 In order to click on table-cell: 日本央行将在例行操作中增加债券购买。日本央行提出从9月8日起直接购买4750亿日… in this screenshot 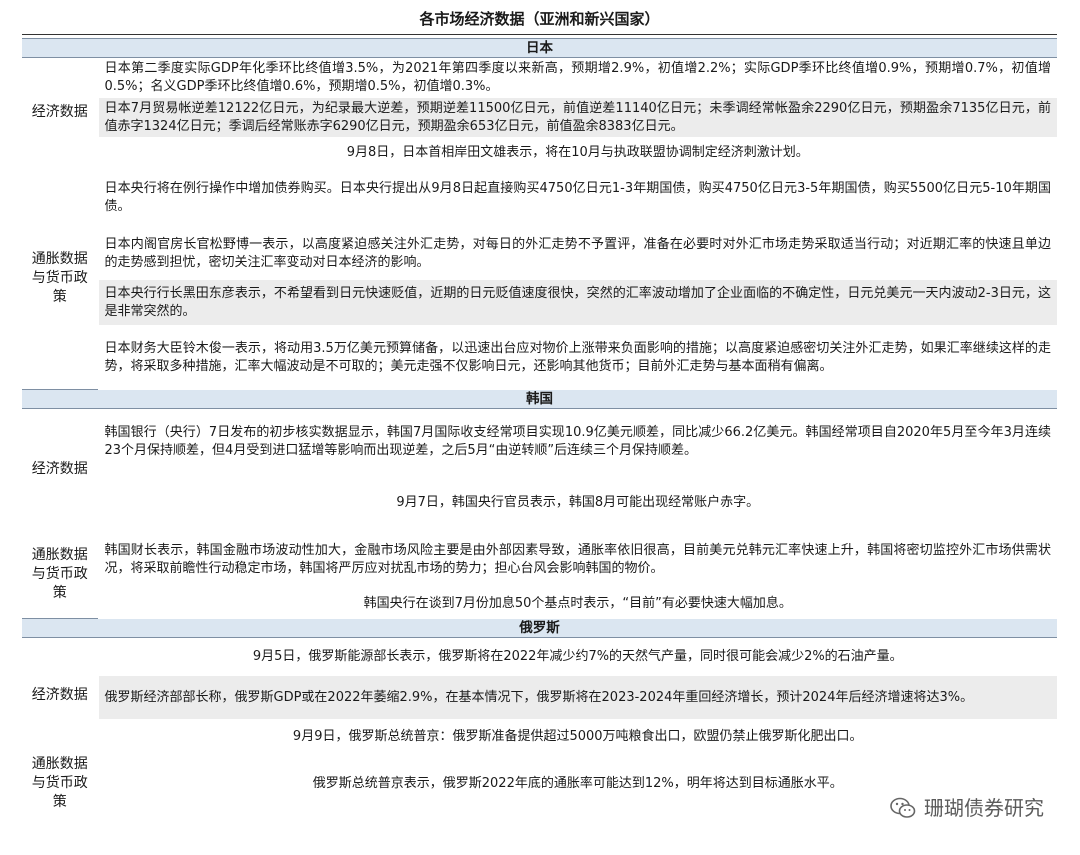, I will do `click(577, 197)`.